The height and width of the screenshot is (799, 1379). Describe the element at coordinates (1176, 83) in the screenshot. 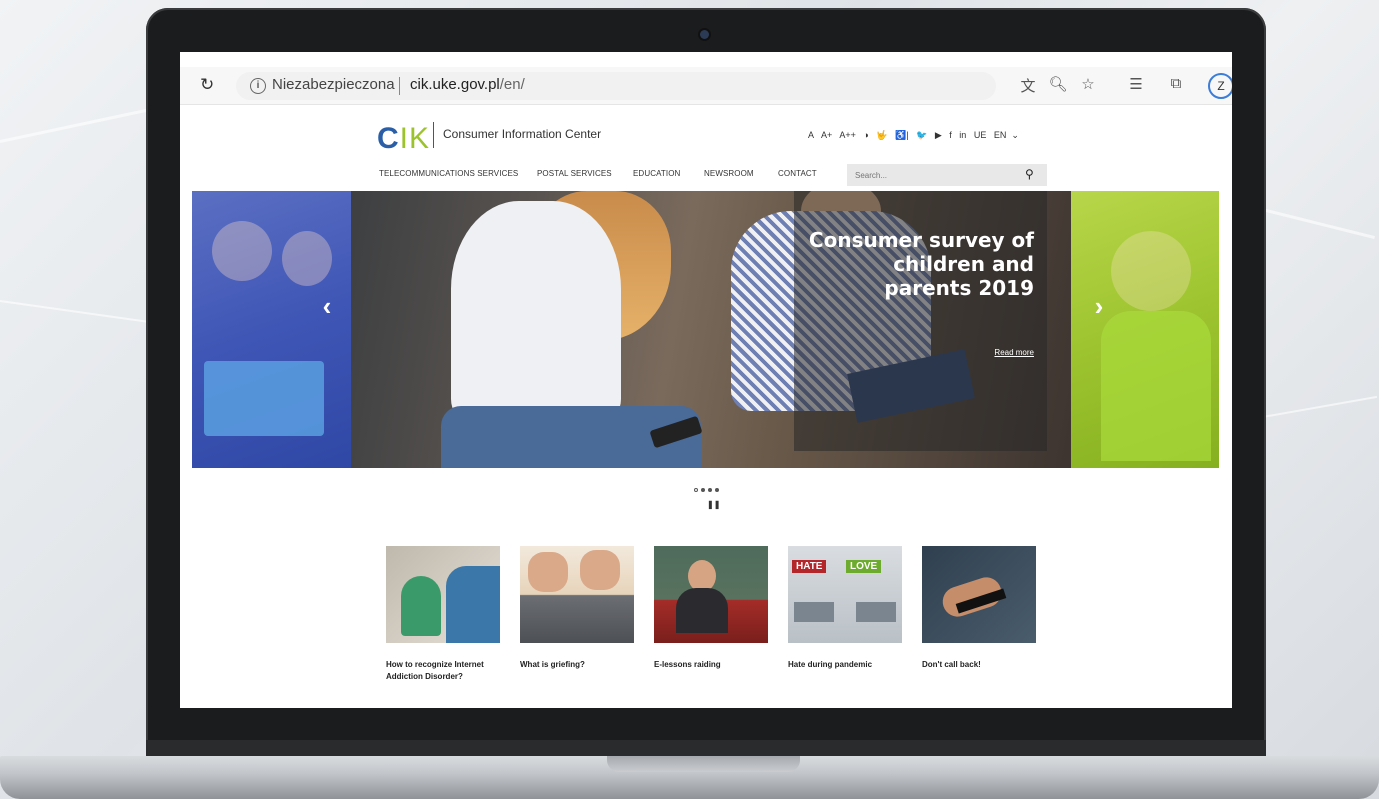

I see `collections-icon: ⧉` at that location.